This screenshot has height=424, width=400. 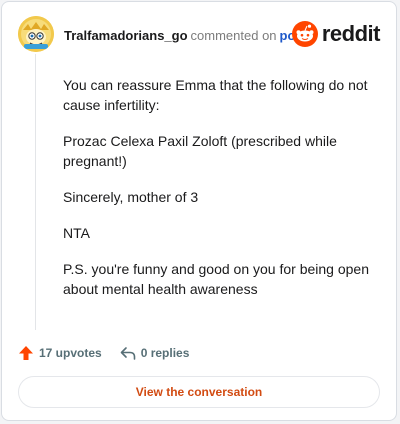 What do you see at coordinates (233, 35) in the screenshot?
I see `commented-on-text: commented on` at bounding box center [233, 35].